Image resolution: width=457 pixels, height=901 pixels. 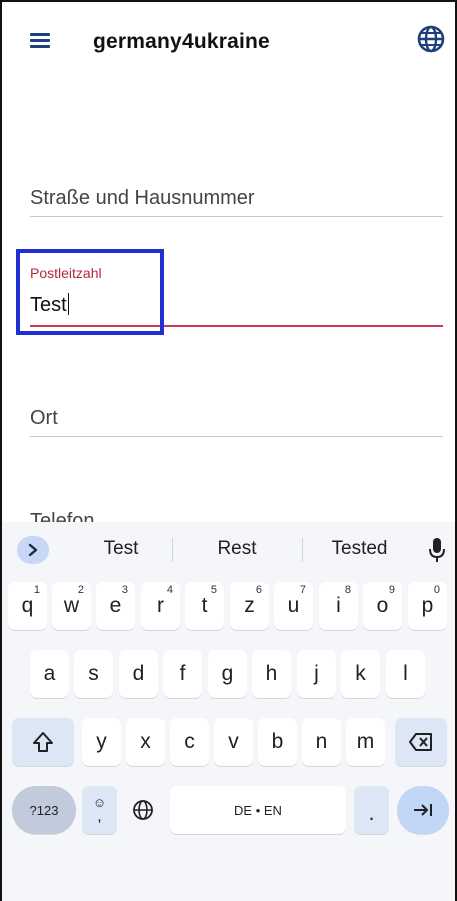 I want to click on menu-icon, so click(x=40, y=40).